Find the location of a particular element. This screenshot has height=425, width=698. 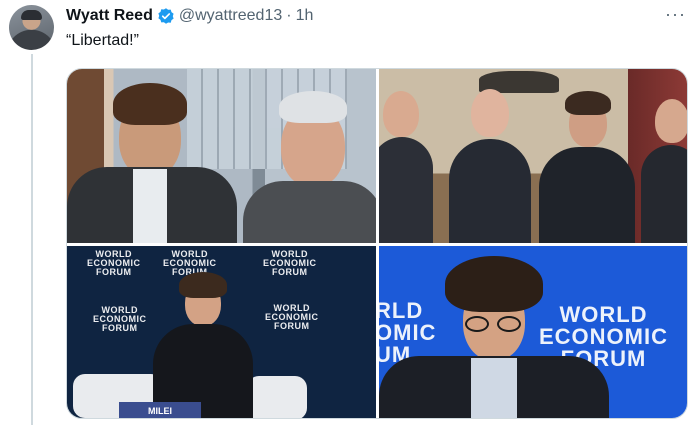

wef-word-1: WORLD is located at coordinates (603, 314).